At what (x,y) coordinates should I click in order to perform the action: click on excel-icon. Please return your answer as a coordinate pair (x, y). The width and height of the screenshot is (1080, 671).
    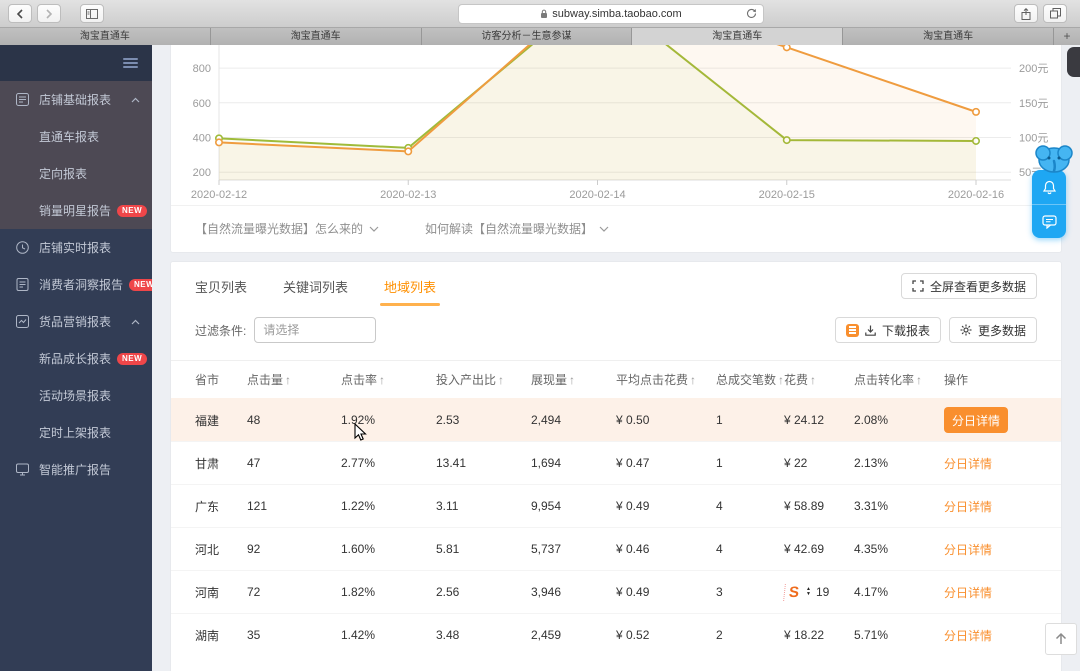
    Looking at the image, I should click on (852, 330).